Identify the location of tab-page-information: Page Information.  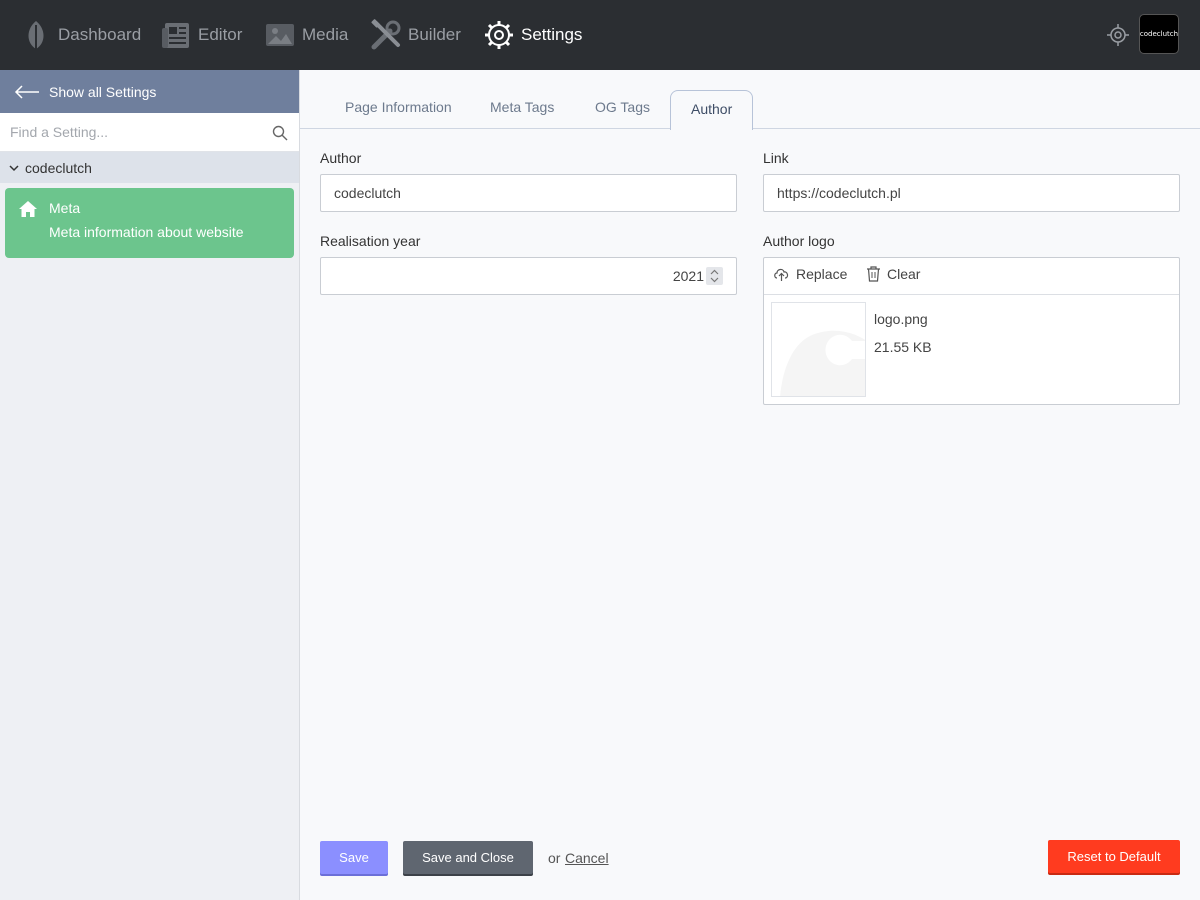
(398, 107).